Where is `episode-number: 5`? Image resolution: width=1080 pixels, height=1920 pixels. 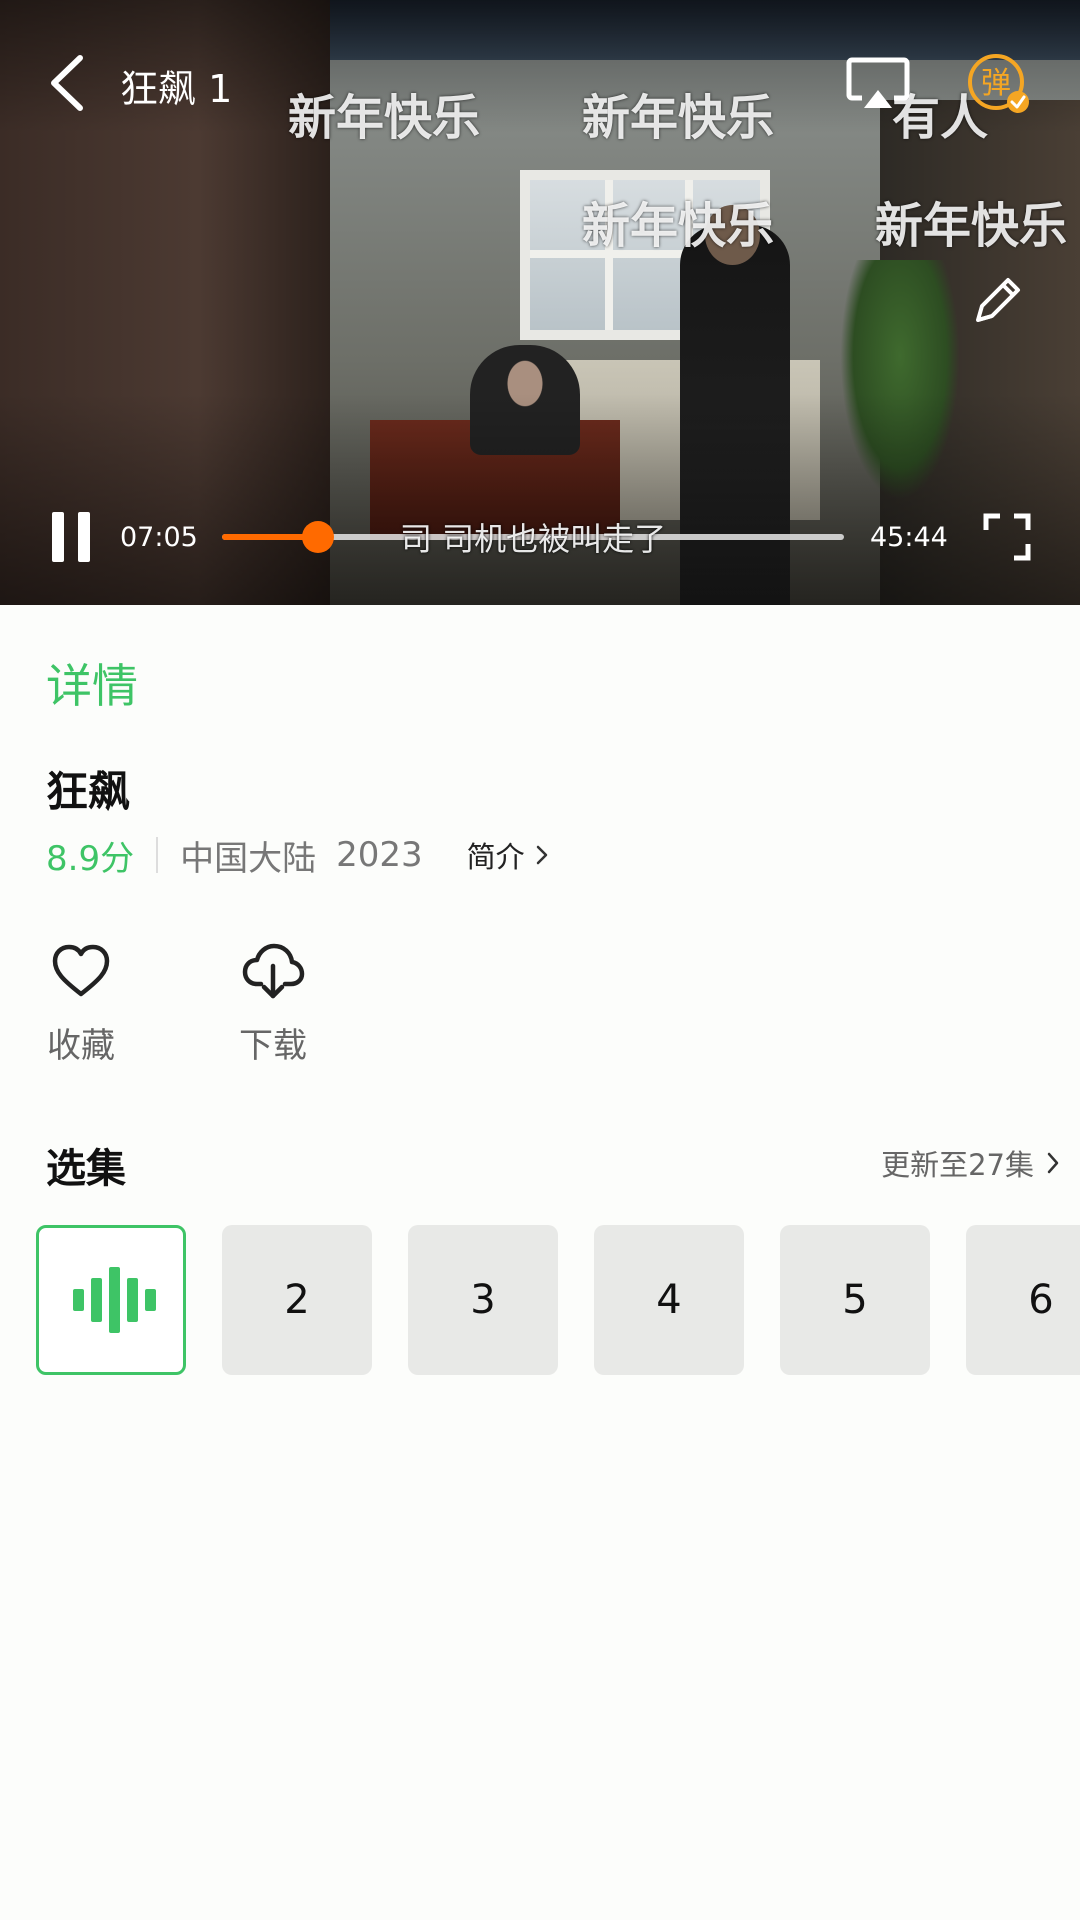
episode-number: 5 is located at coordinates (855, 1300).